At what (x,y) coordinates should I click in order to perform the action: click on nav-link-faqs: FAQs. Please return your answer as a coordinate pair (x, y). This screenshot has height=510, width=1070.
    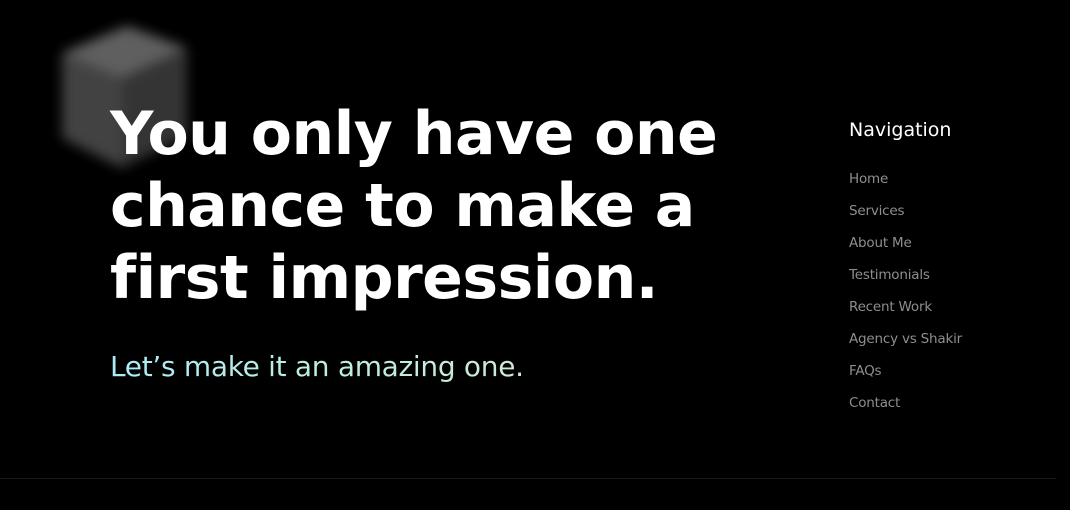
    Looking at the image, I should click on (865, 371).